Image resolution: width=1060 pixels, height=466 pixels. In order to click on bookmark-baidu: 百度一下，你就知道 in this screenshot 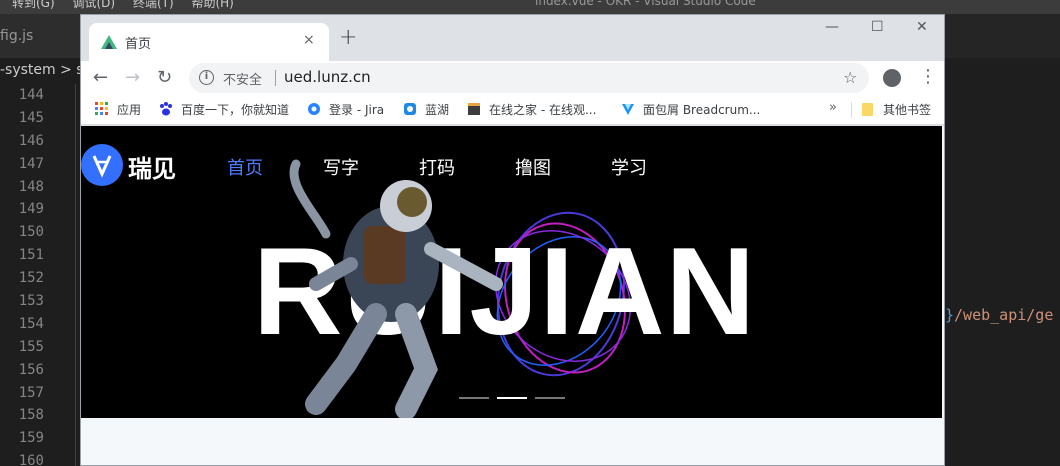, I will do `click(224, 109)`.